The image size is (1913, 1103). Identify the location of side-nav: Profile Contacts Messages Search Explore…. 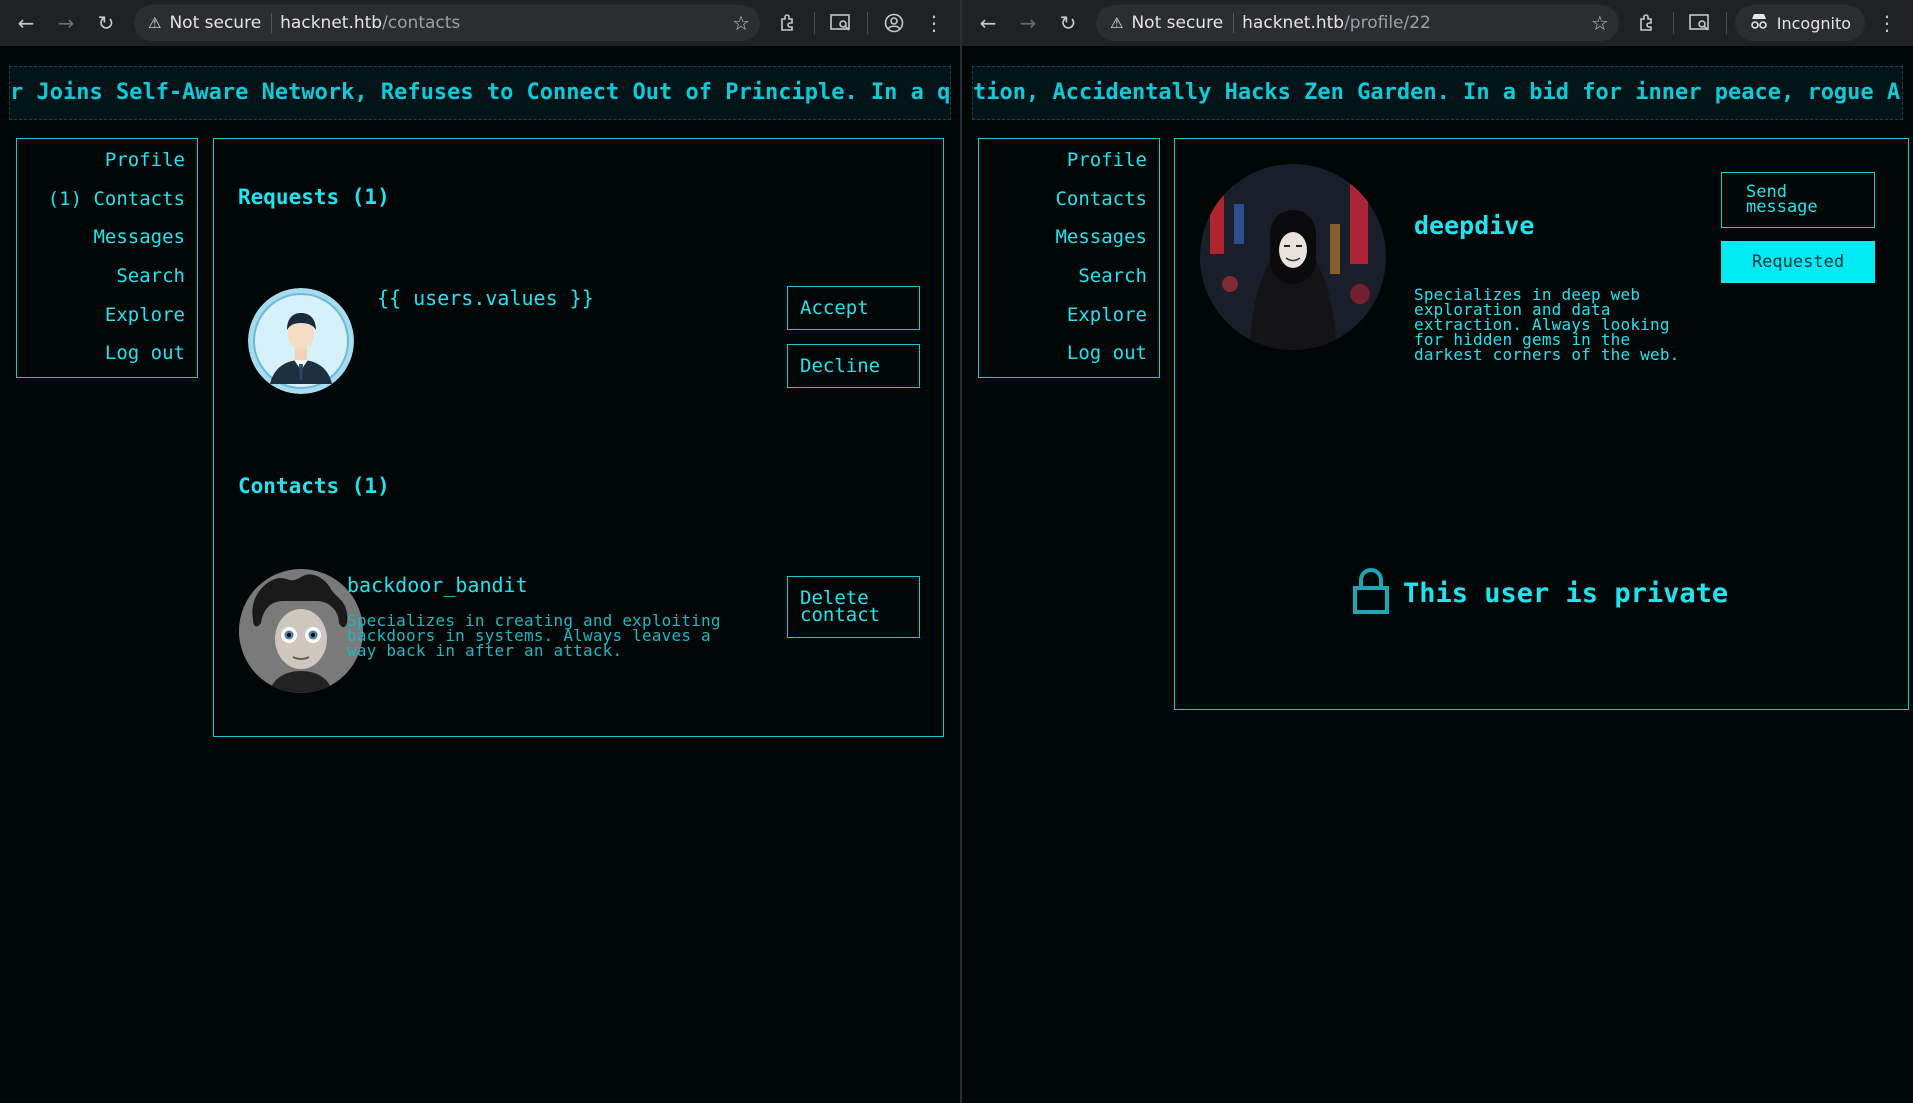
(1069, 258).